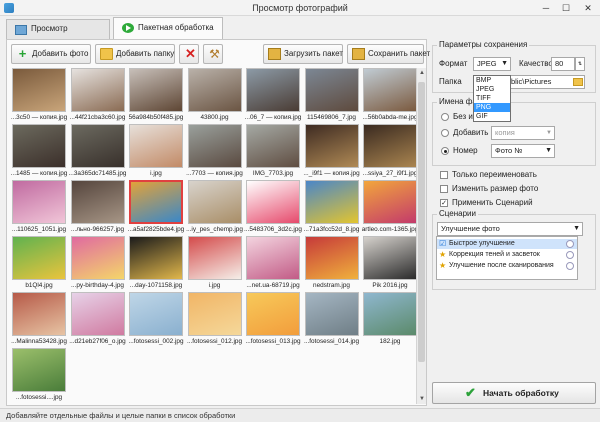 This screenshot has width=600, height=422. Describe the element at coordinates (492, 80) in the screenshot. I see `format-option: BMP` at that location.